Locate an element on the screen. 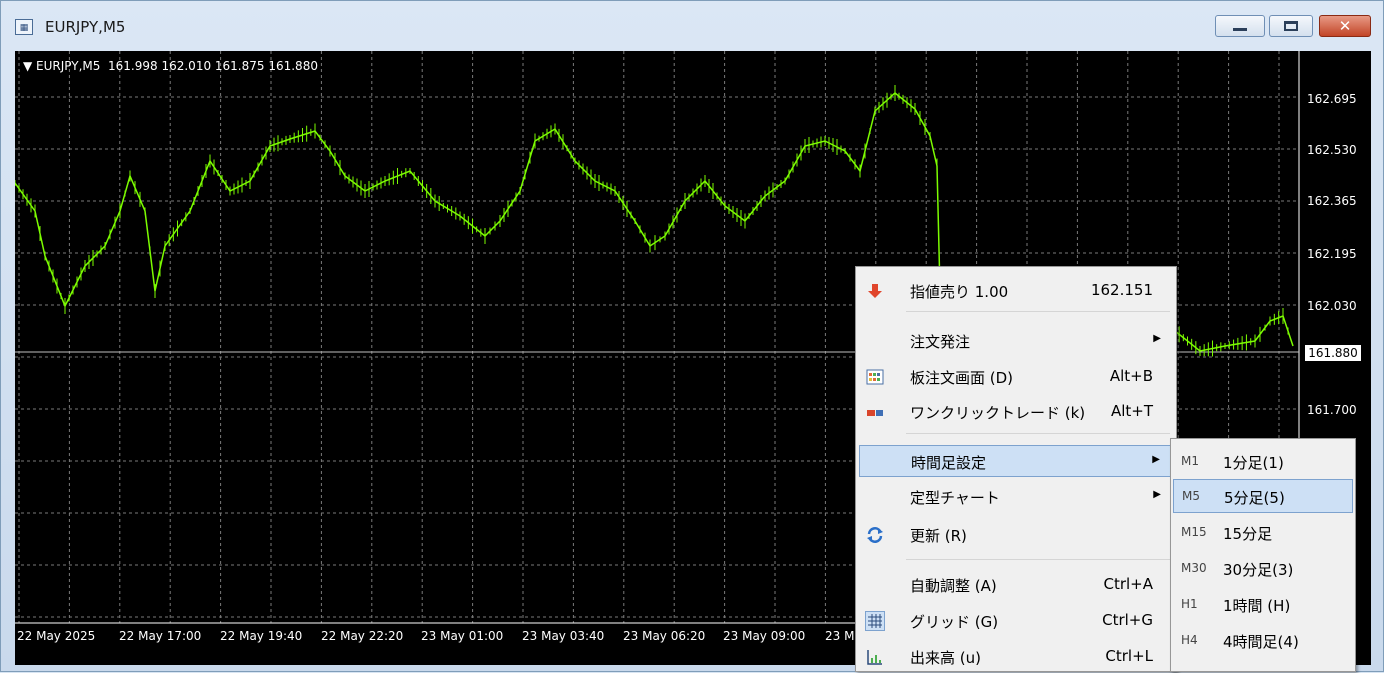  menu-item-shortcut: Ctrl+G is located at coordinates (1127, 620).